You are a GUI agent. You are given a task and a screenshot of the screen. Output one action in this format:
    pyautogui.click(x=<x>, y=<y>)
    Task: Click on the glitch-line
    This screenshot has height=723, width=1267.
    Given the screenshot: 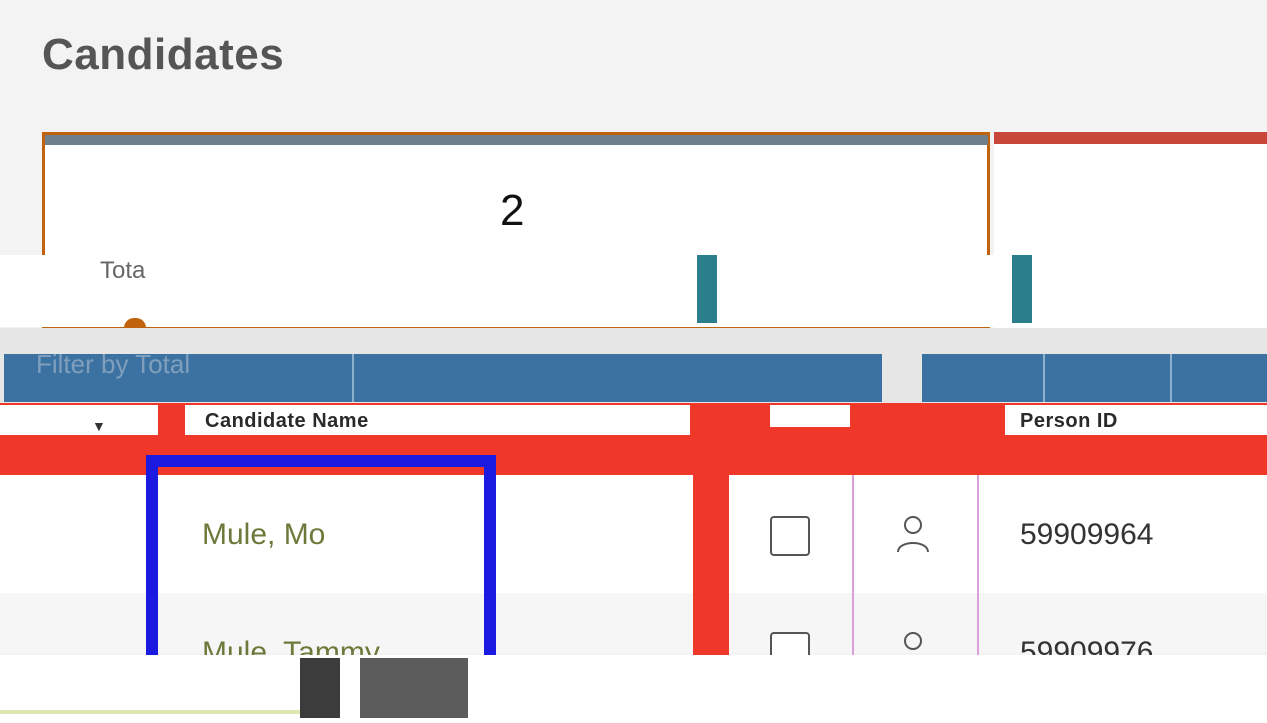 What is the action you would take?
    pyautogui.click(x=150, y=712)
    